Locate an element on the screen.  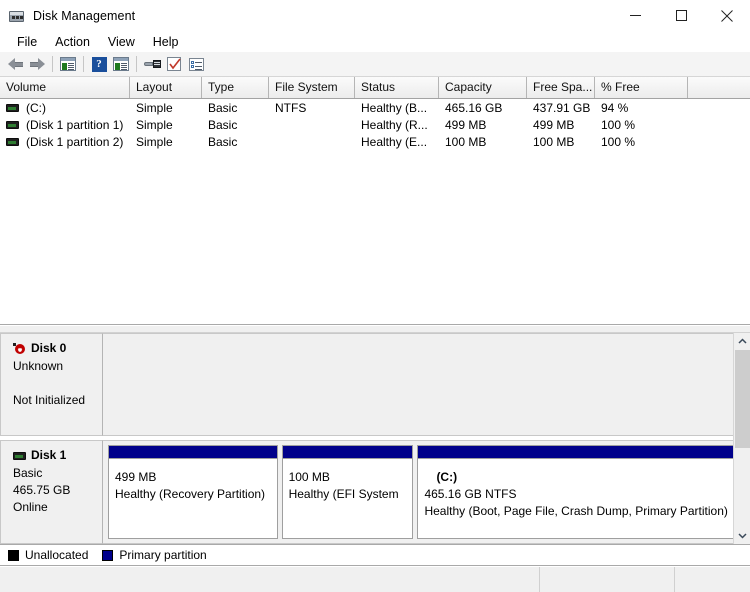
partition-c-size: 465.16 GB NTFS is located at coordinates (470, 494).